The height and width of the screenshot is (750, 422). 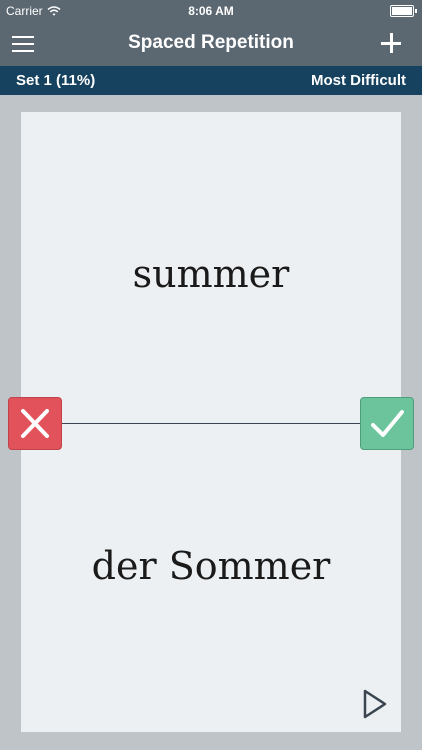 I want to click on checkmark-icon, so click(x=387, y=423).